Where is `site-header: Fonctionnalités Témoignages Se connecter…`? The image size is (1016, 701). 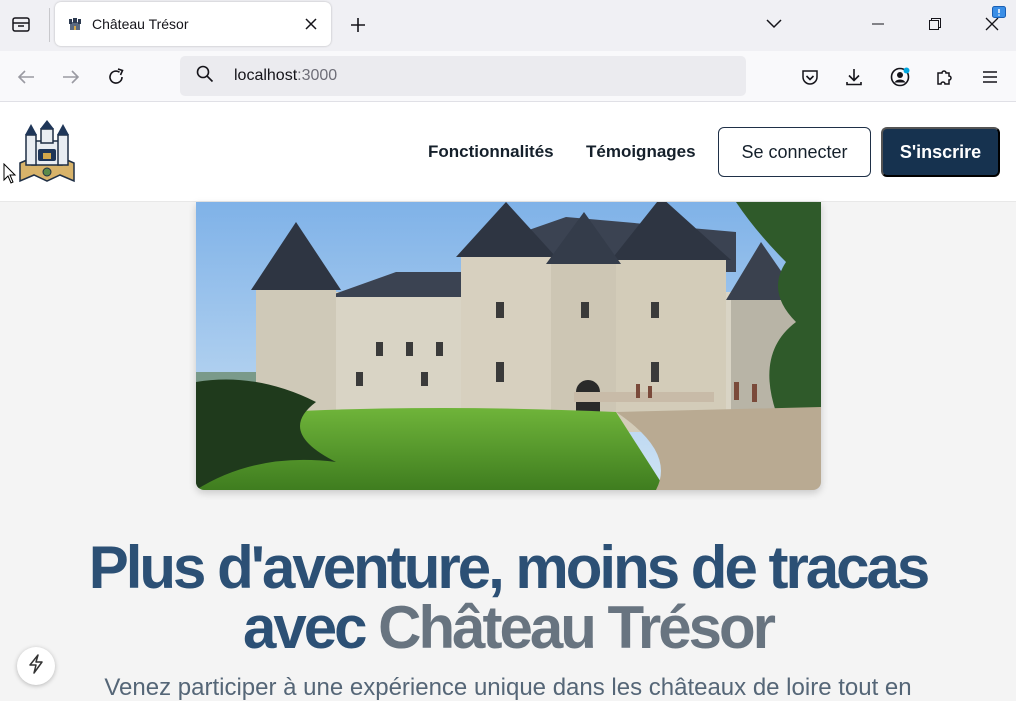
site-header: Fonctionnalités Témoignages Se connecter… is located at coordinates (508, 152).